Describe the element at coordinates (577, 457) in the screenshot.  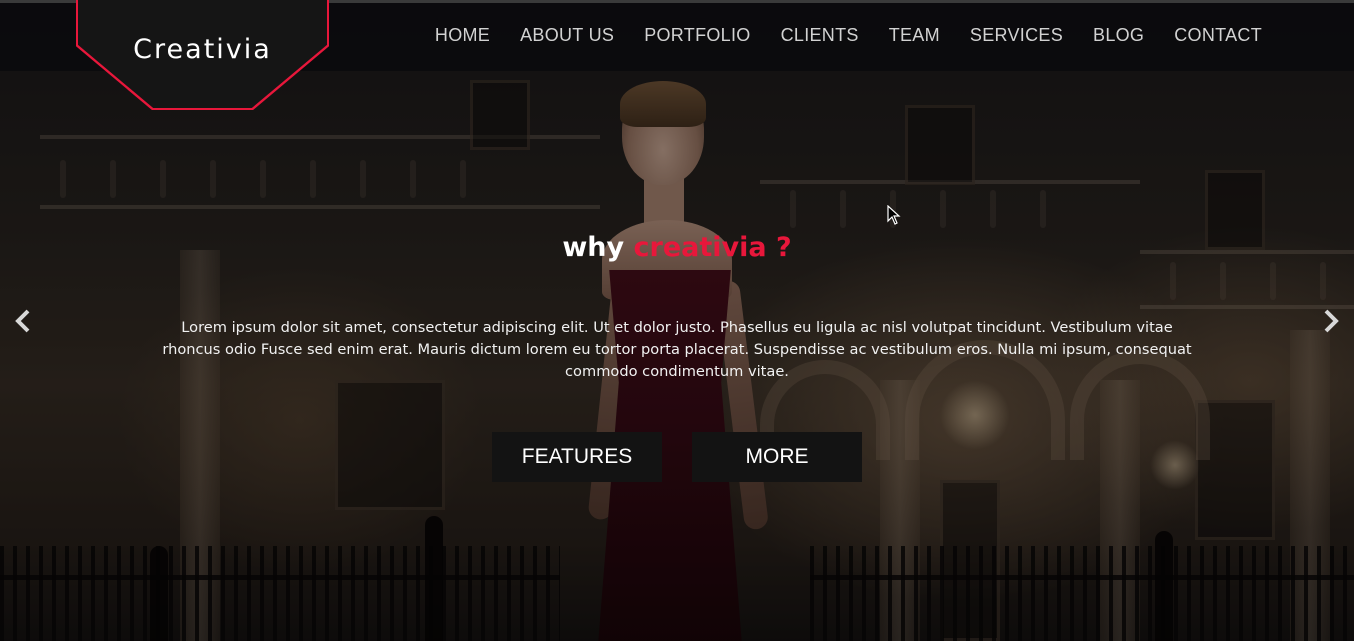
I see `features-button: FEATURES` at that location.